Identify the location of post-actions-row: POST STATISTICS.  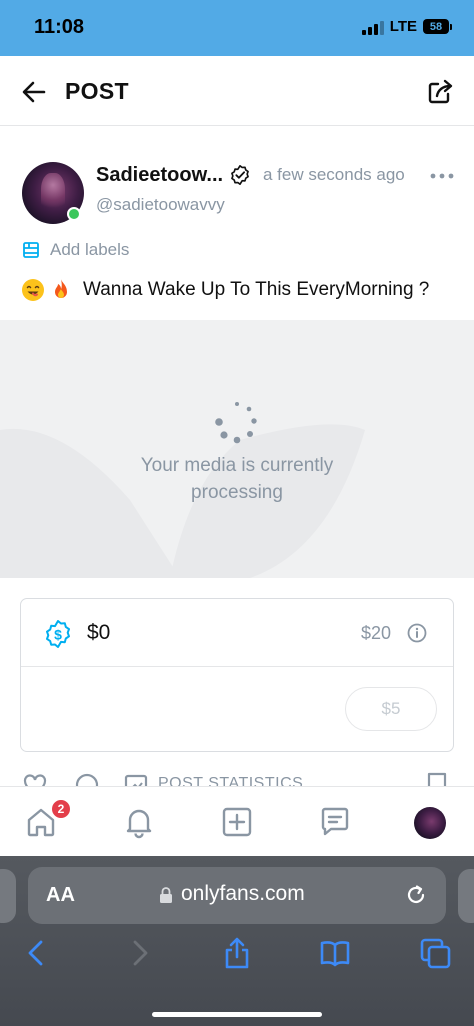
(237, 778).